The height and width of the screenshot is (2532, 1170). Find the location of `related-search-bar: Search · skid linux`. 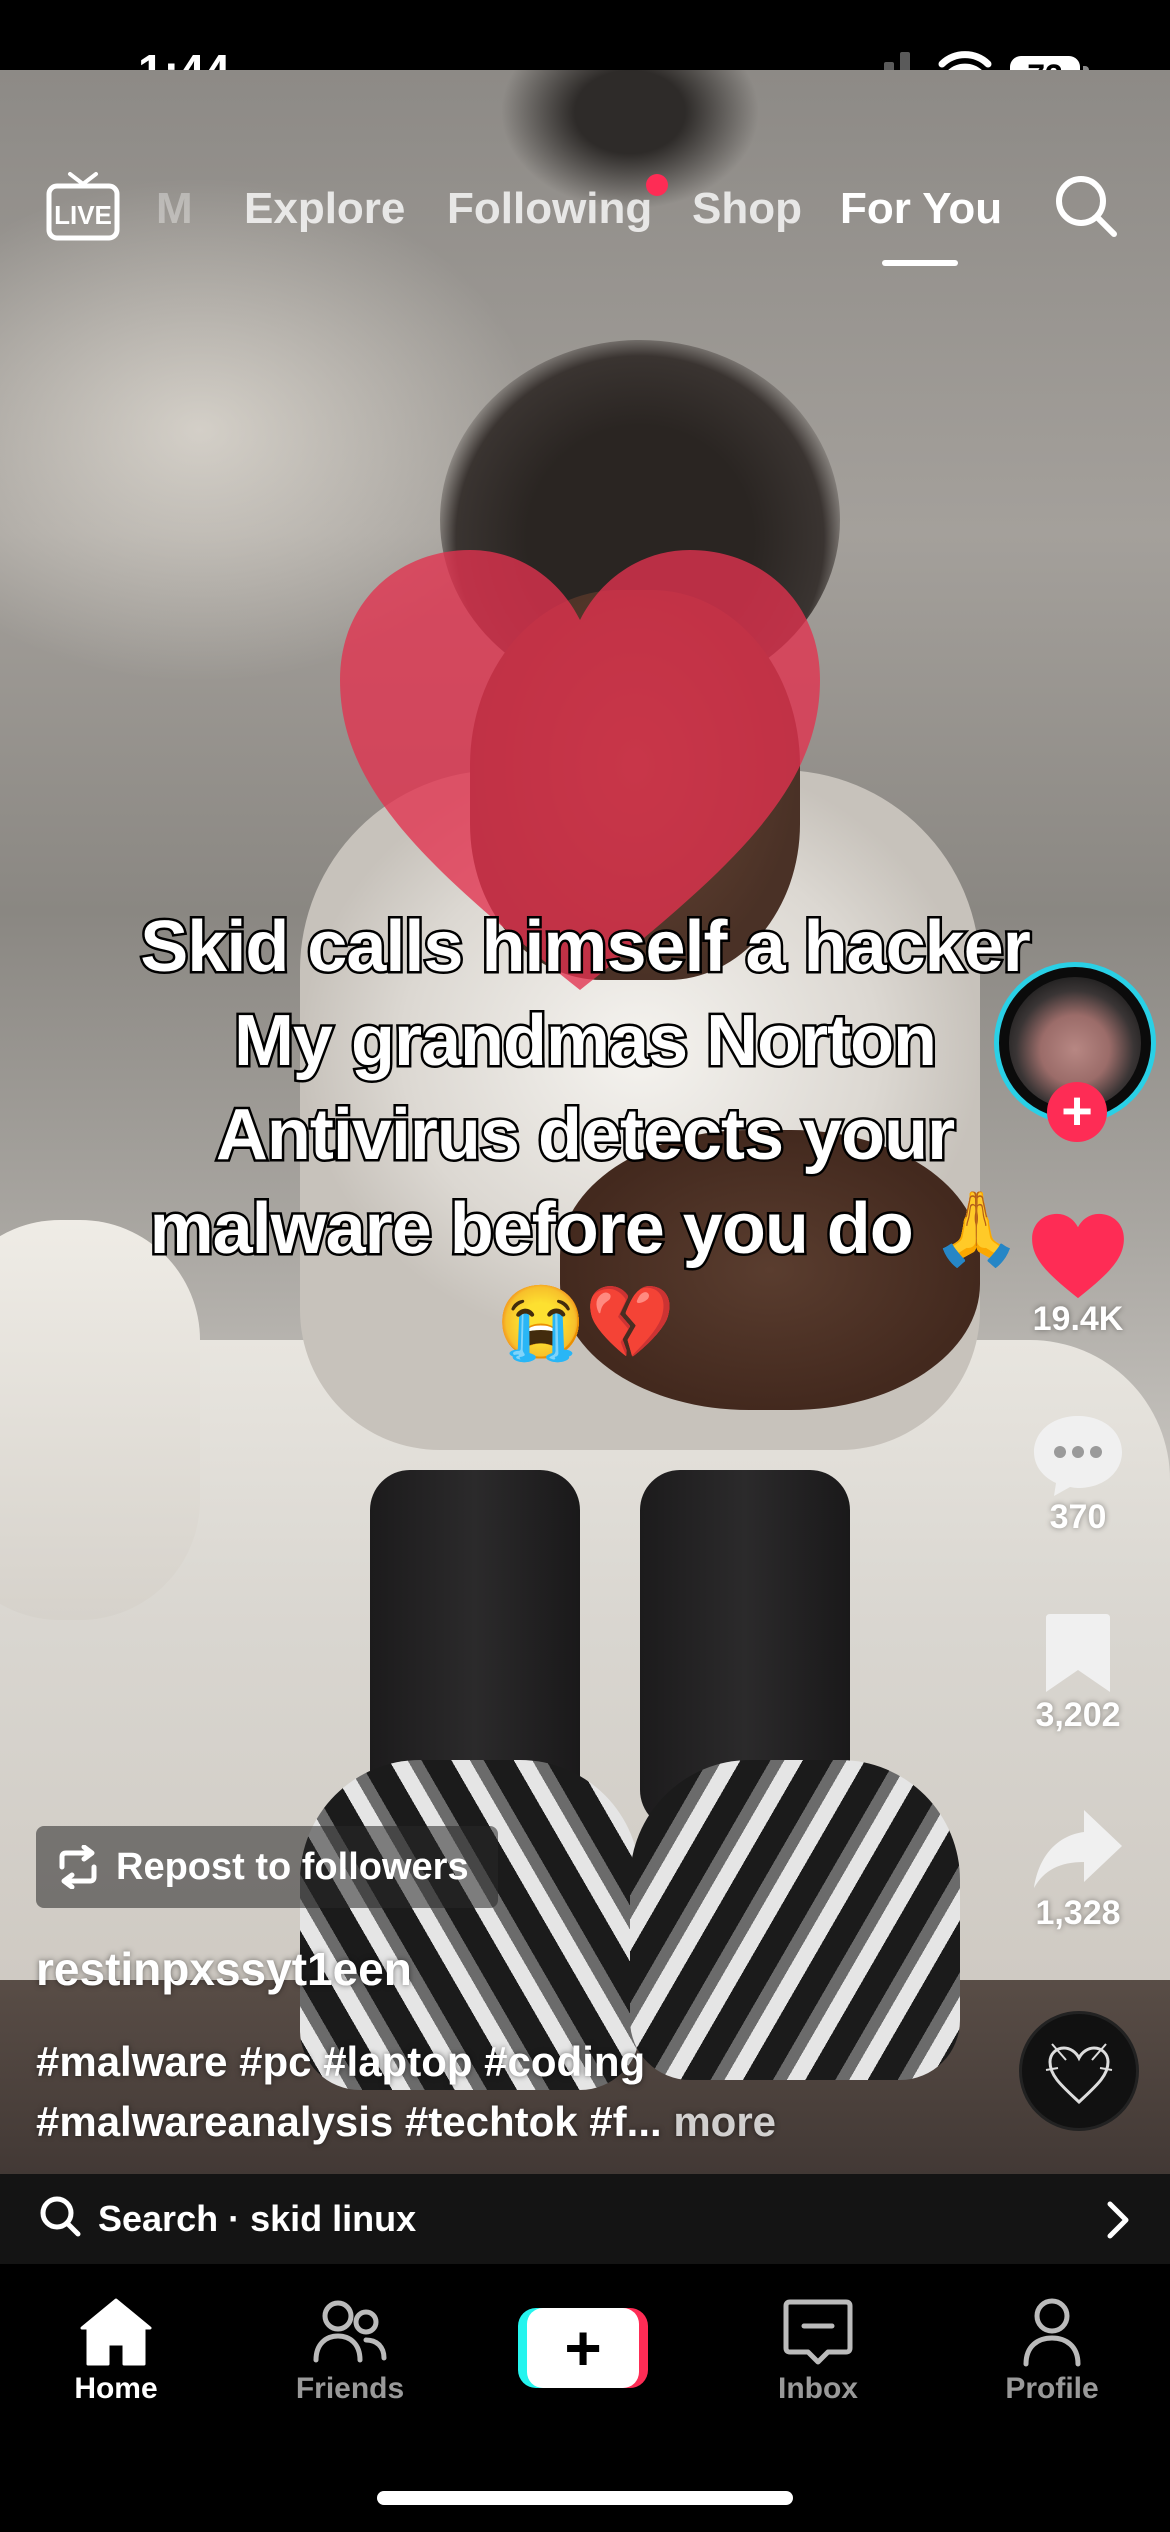

related-search-bar: Search · skid linux is located at coordinates (585, 2219).